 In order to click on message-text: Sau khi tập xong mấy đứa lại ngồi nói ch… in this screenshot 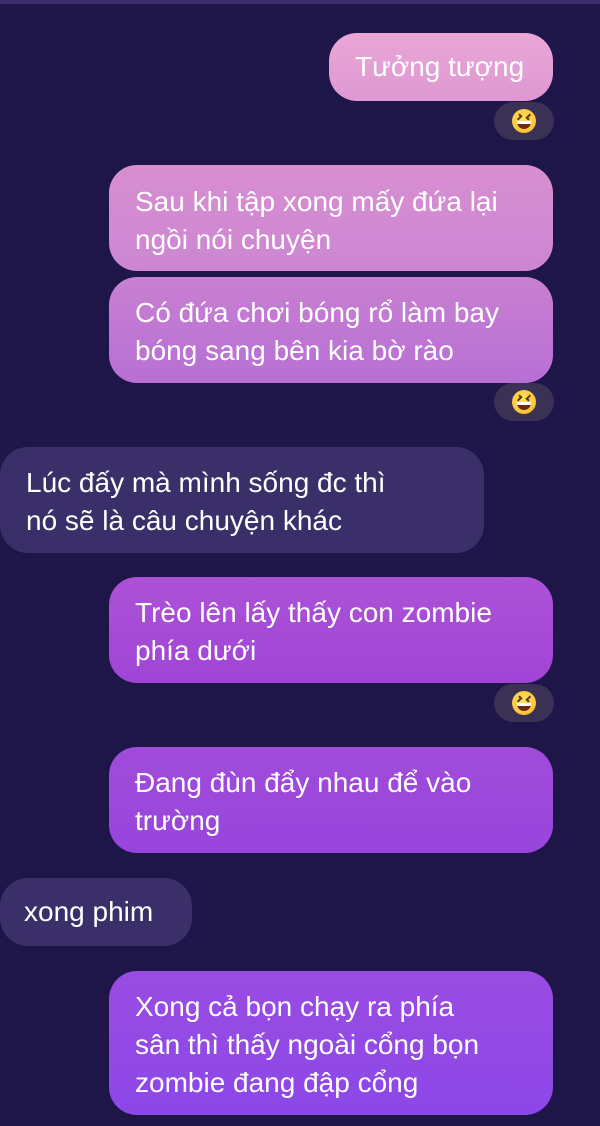, I will do `click(316, 220)`.